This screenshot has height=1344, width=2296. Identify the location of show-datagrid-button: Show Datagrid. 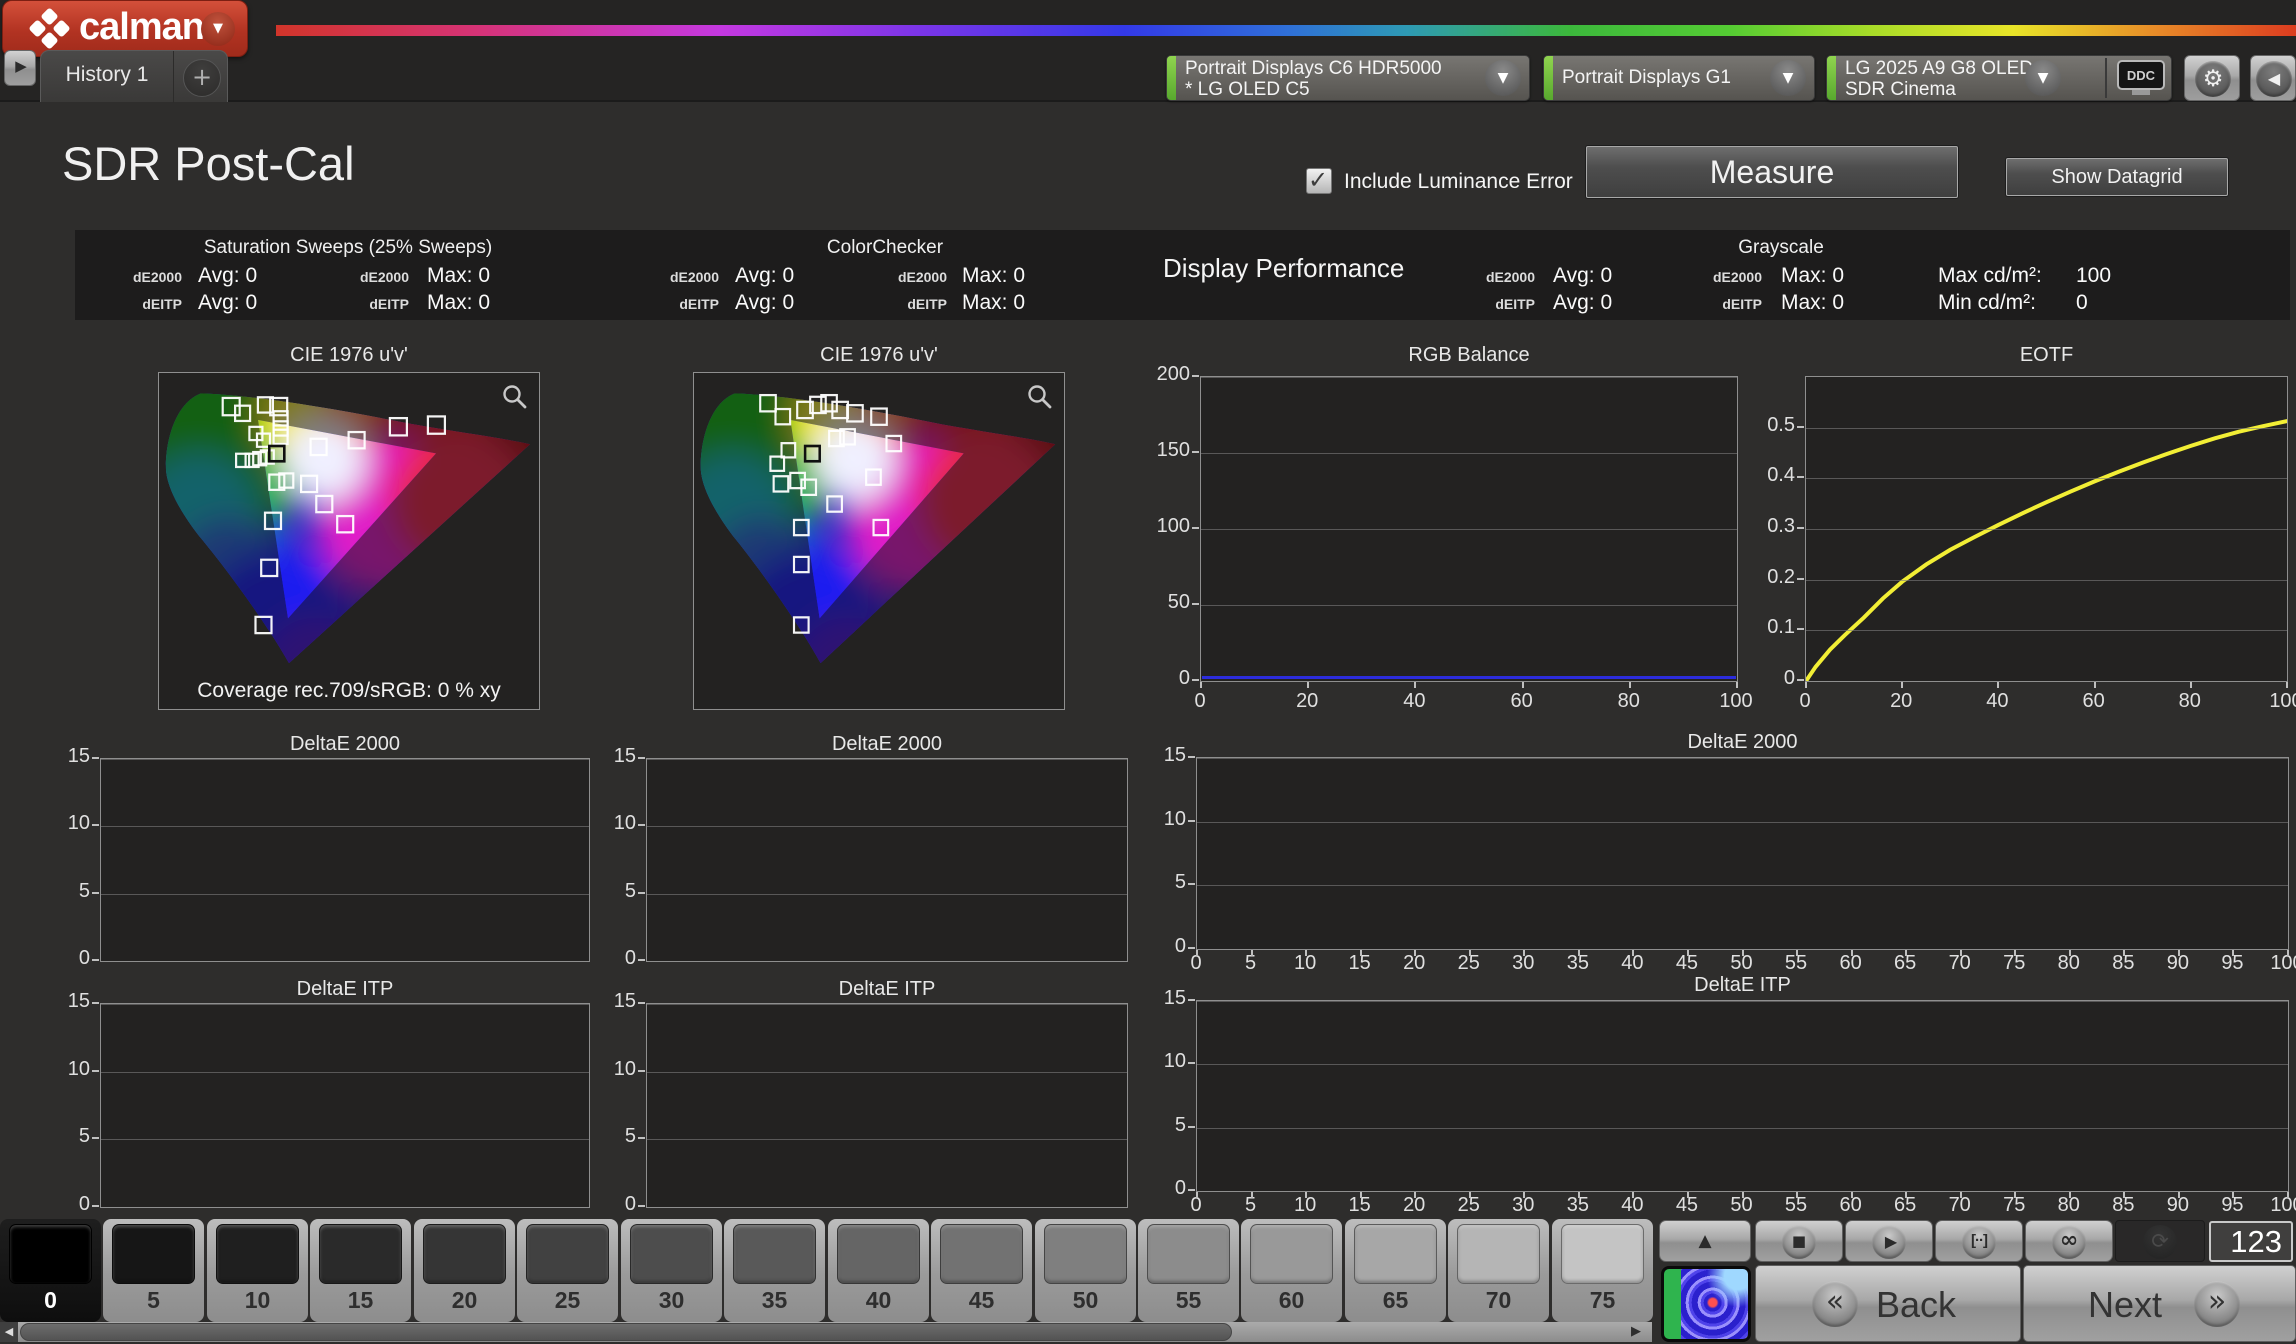
(2117, 177).